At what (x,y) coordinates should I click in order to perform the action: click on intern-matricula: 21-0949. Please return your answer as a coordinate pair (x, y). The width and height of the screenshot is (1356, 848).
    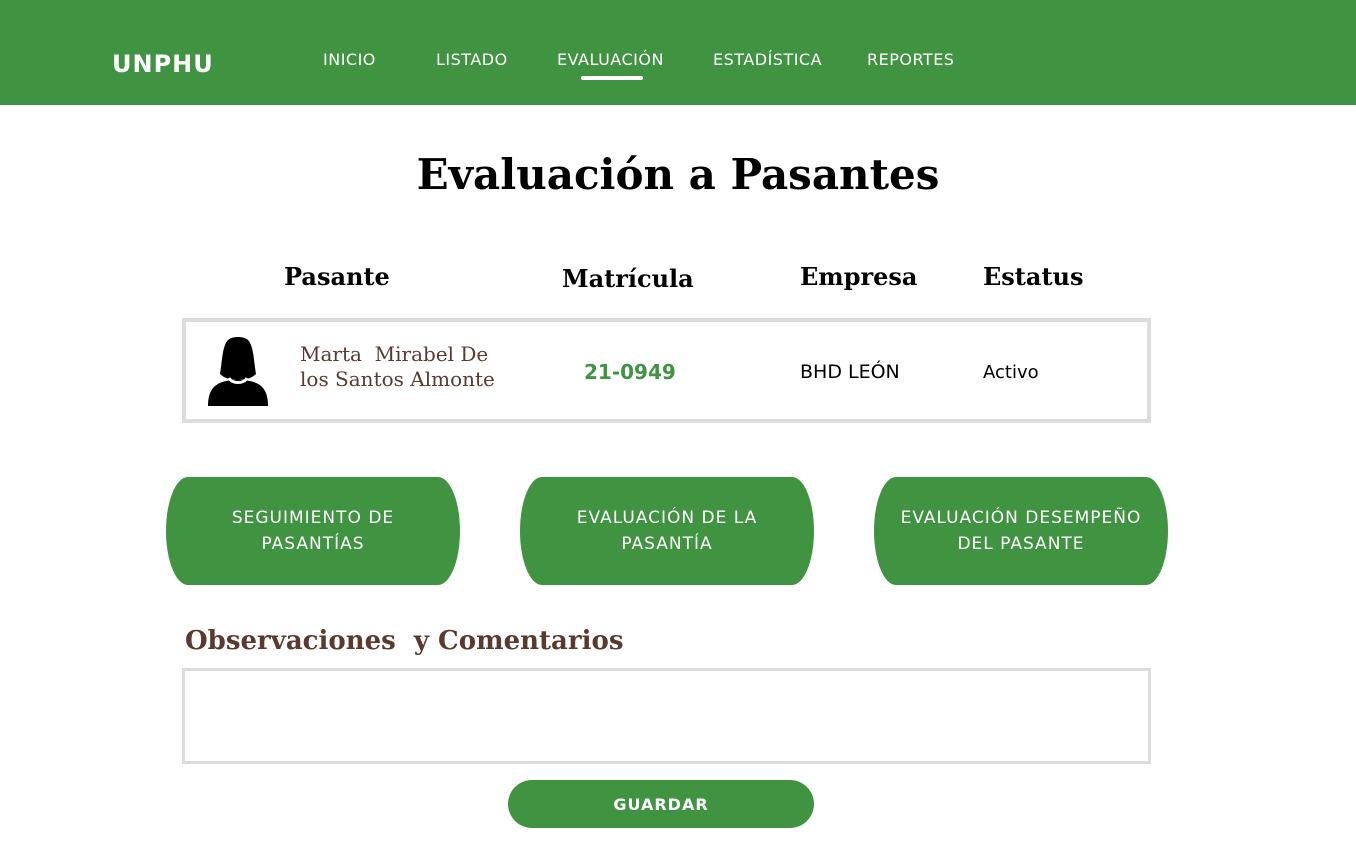
    Looking at the image, I should click on (630, 372).